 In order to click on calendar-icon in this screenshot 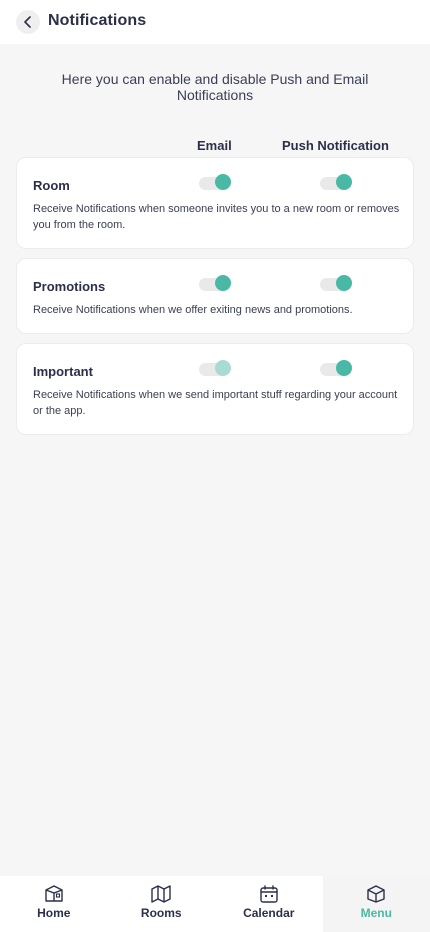, I will do `click(269, 894)`.